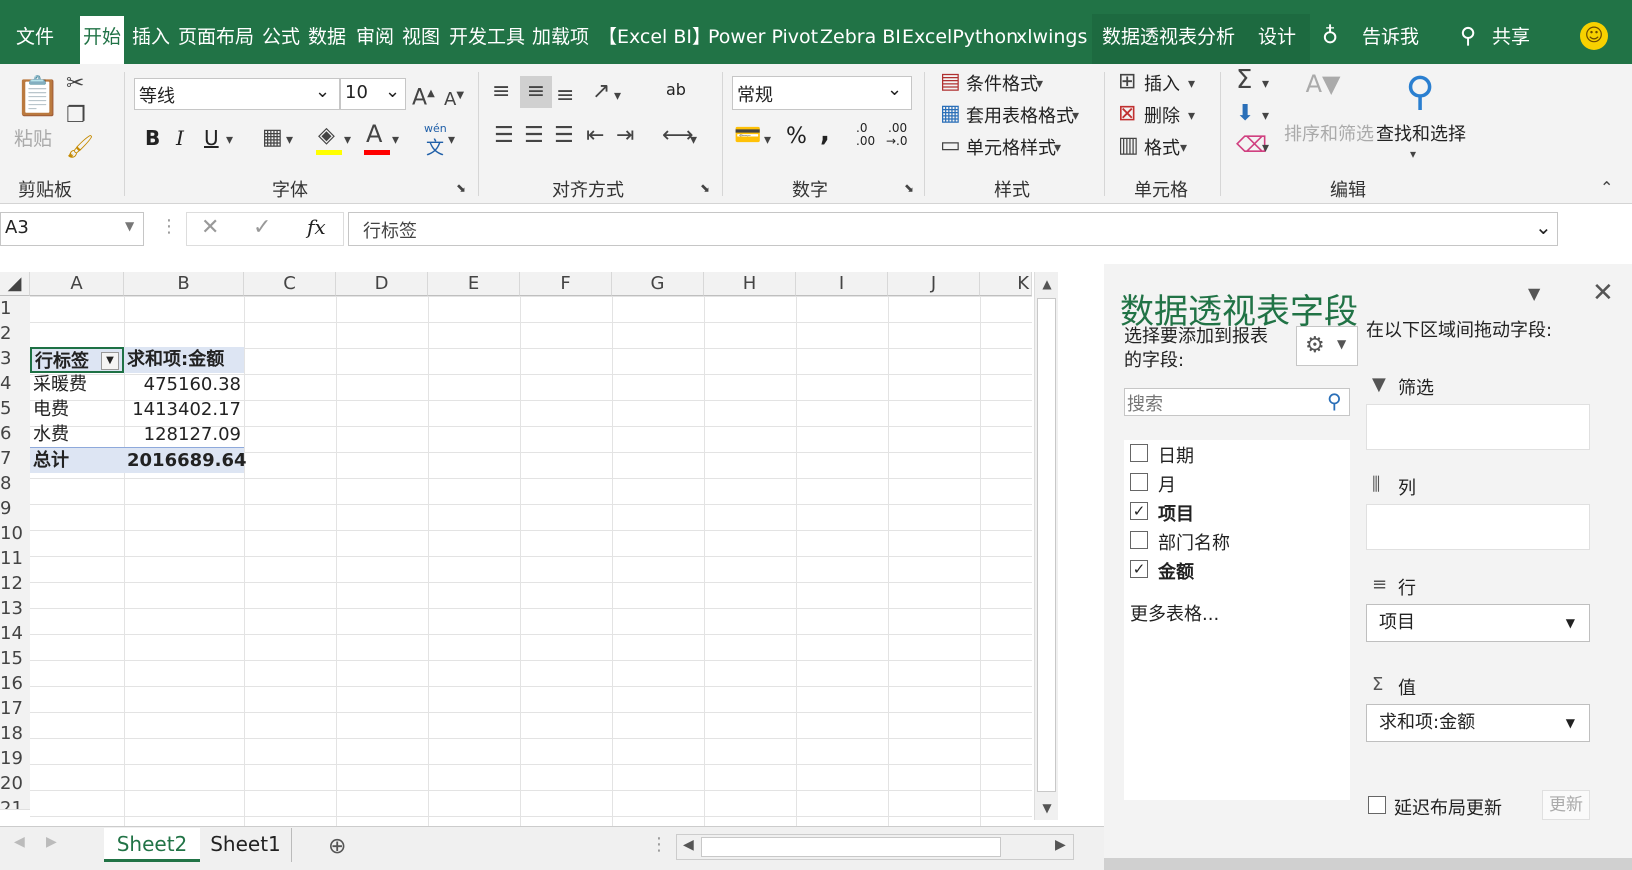 The height and width of the screenshot is (870, 1632). I want to click on dialog-launcher-icon: ⬊, so click(705, 188).